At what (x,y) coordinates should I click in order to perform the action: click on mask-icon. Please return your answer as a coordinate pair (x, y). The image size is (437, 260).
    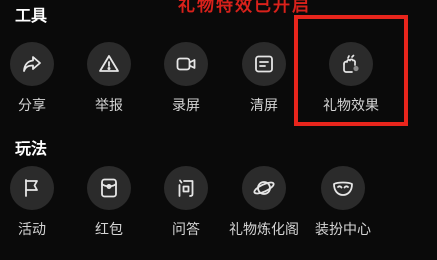
    Looking at the image, I should click on (343, 188).